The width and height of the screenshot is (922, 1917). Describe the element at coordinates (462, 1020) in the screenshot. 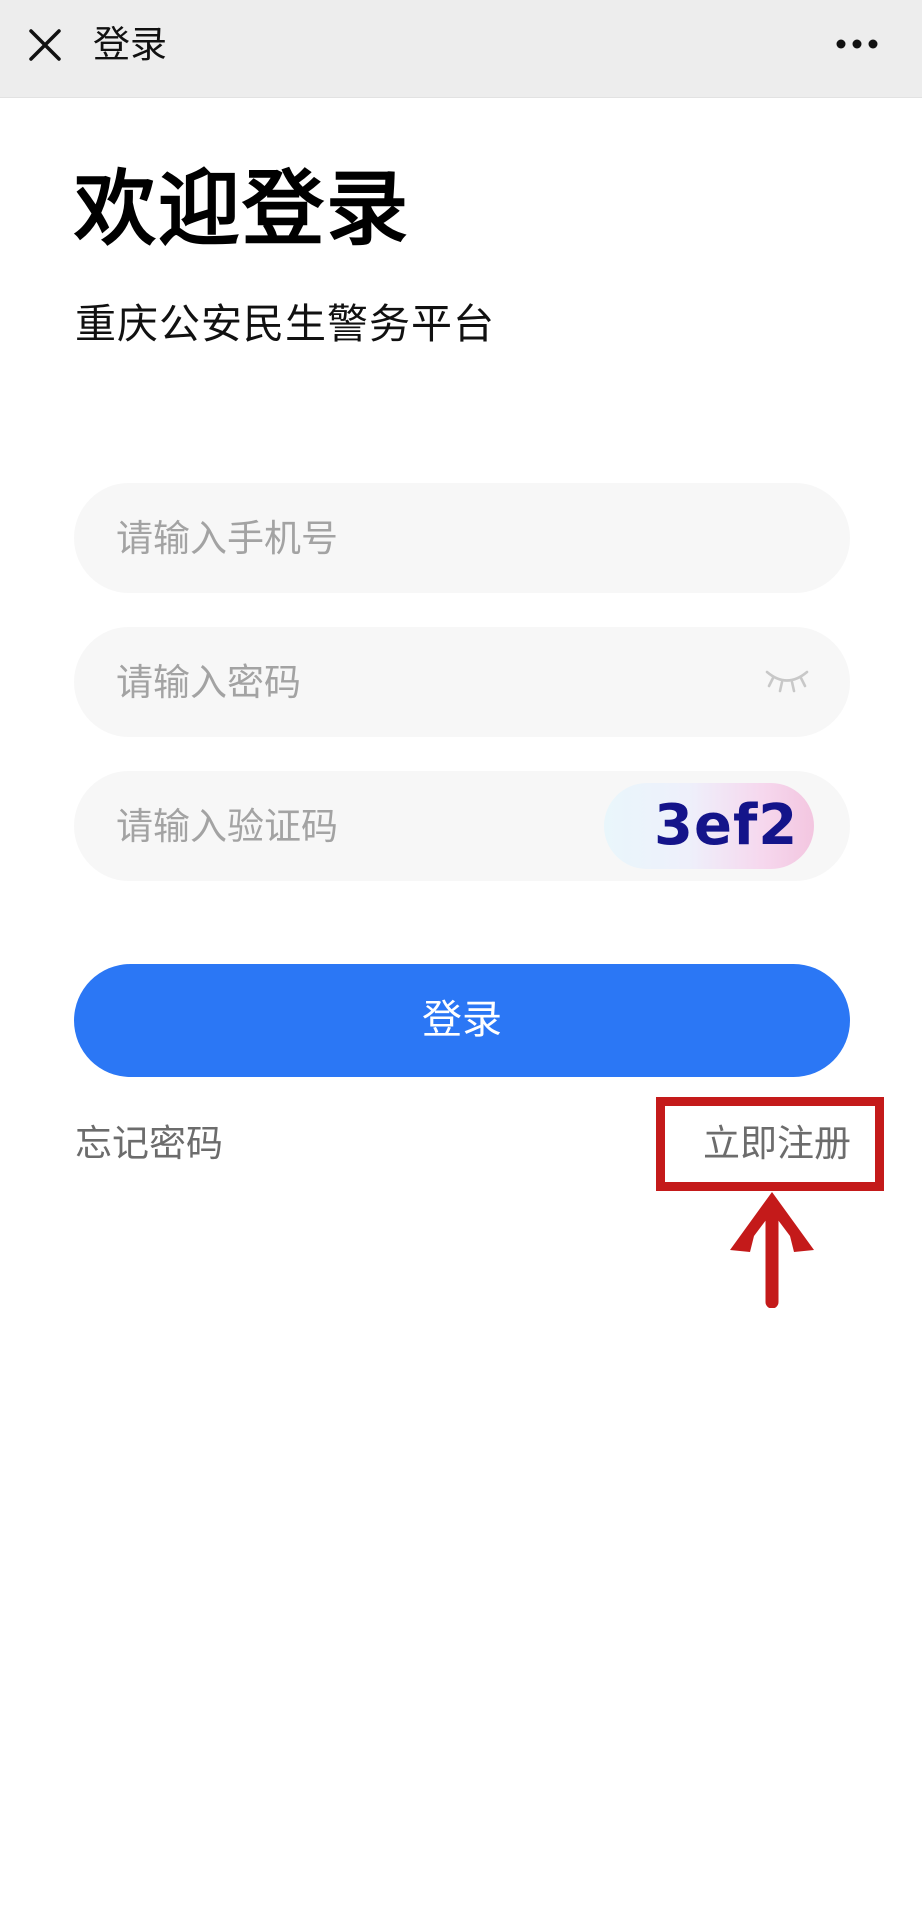

I see `login-button: 登录` at that location.